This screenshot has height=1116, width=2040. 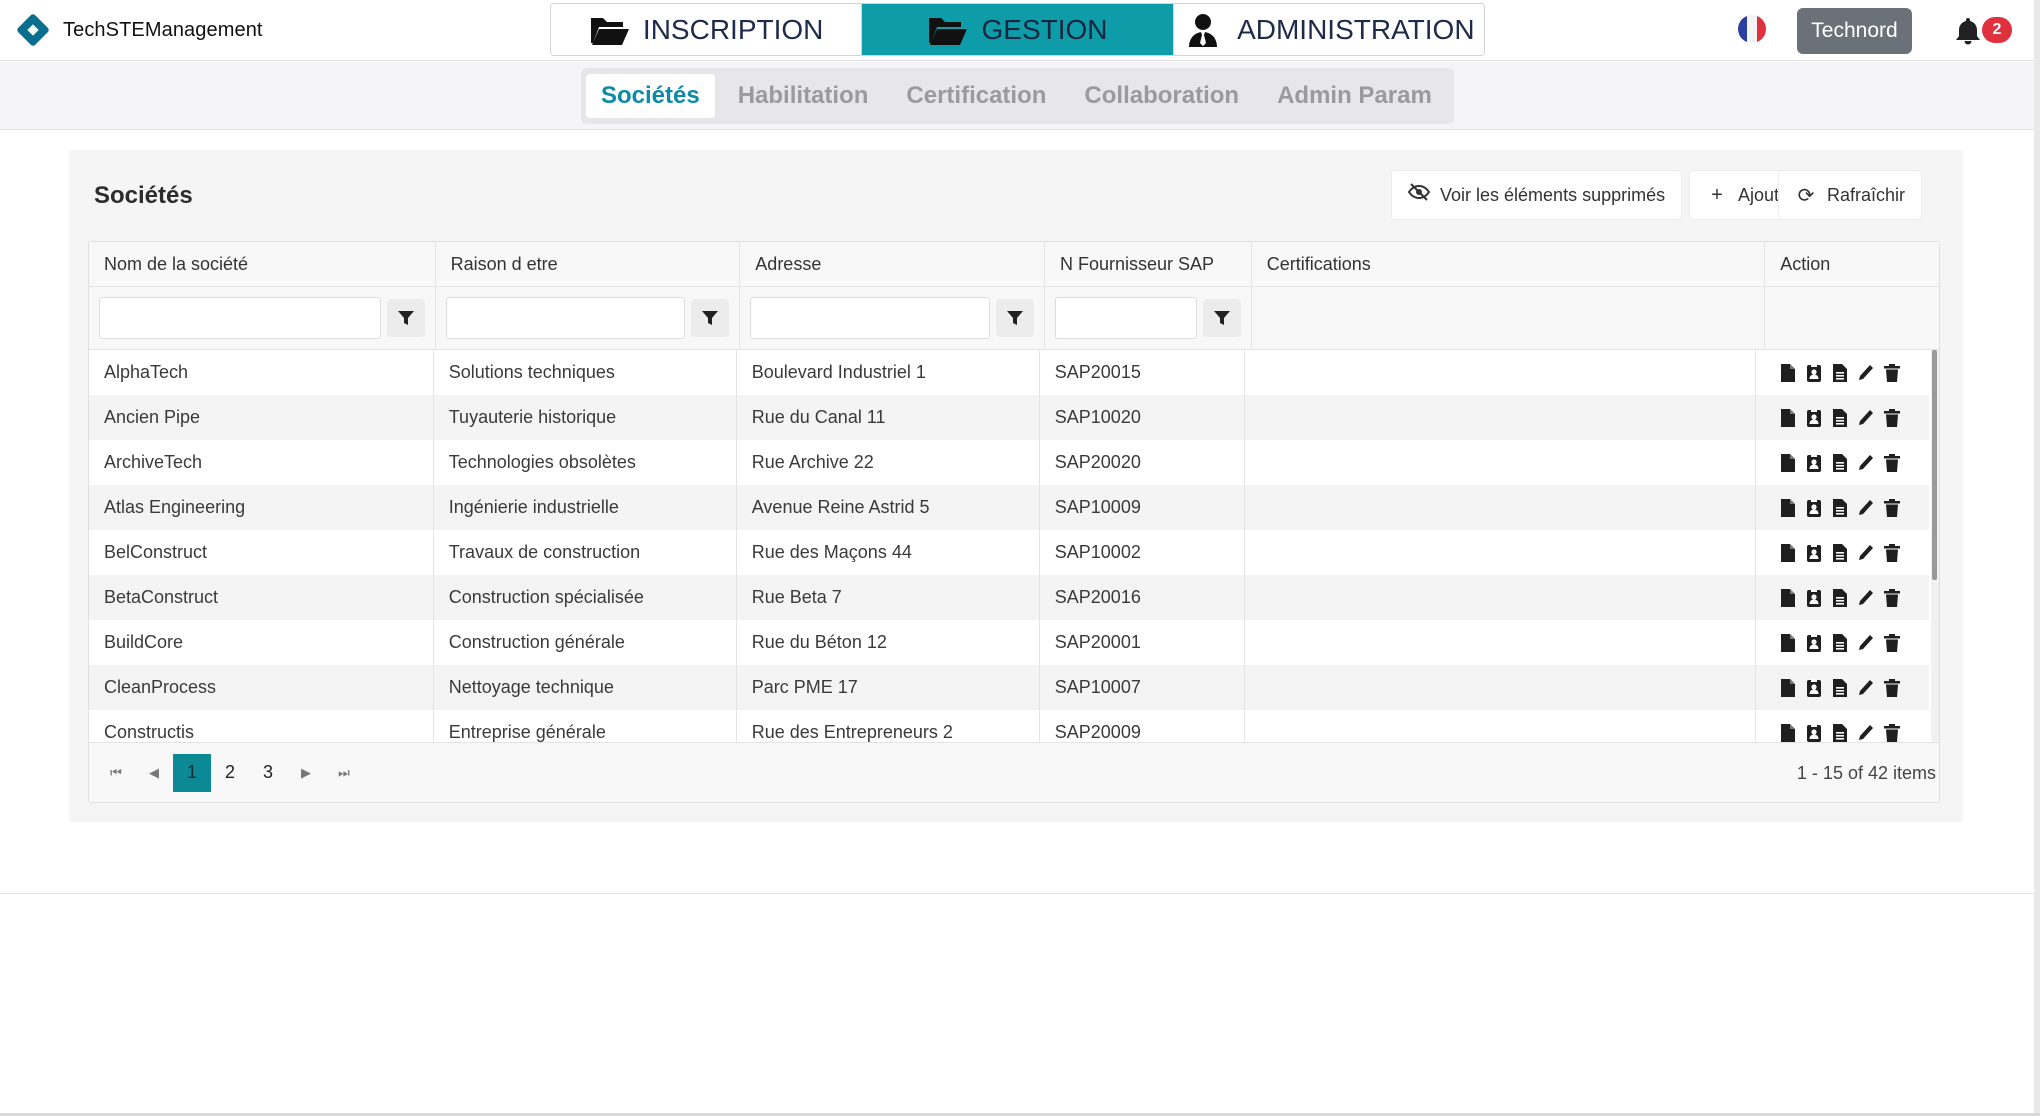 What do you see at coordinates (650, 96) in the screenshot?
I see `tab-societes: Sociétés` at bounding box center [650, 96].